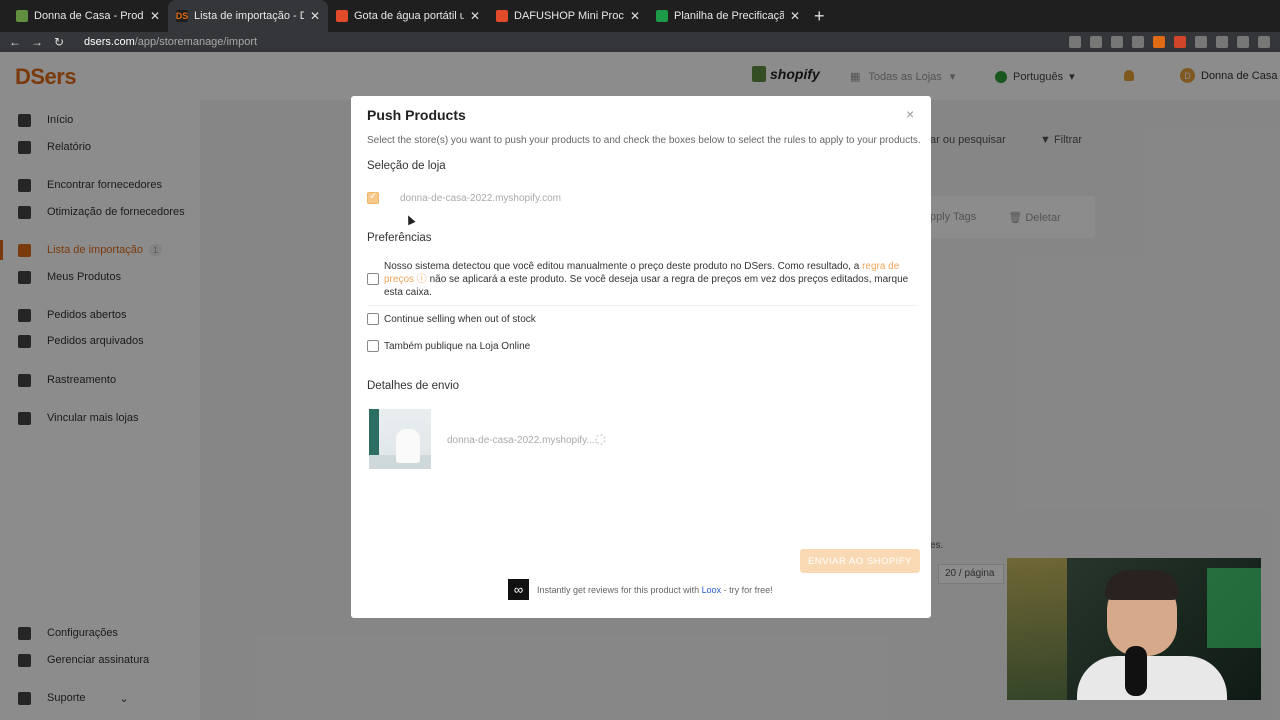  I want to click on browser-tab: DAFUSHOP Mini Processador d ✕, so click(568, 16).